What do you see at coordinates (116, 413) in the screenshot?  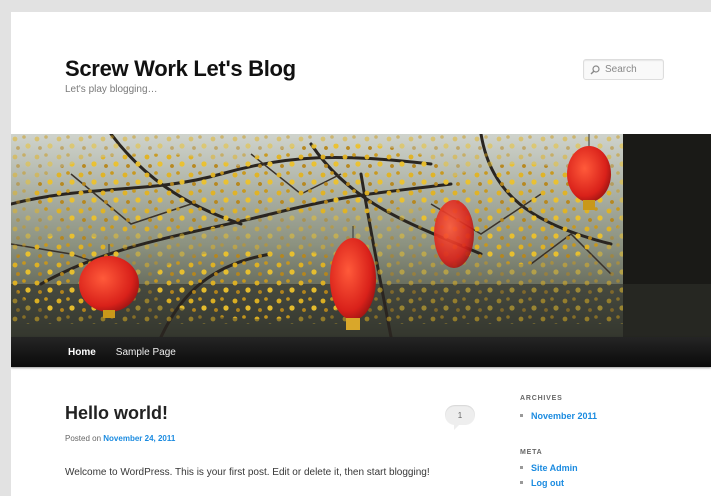 I see `post-title: Hello world!` at bounding box center [116, 413].